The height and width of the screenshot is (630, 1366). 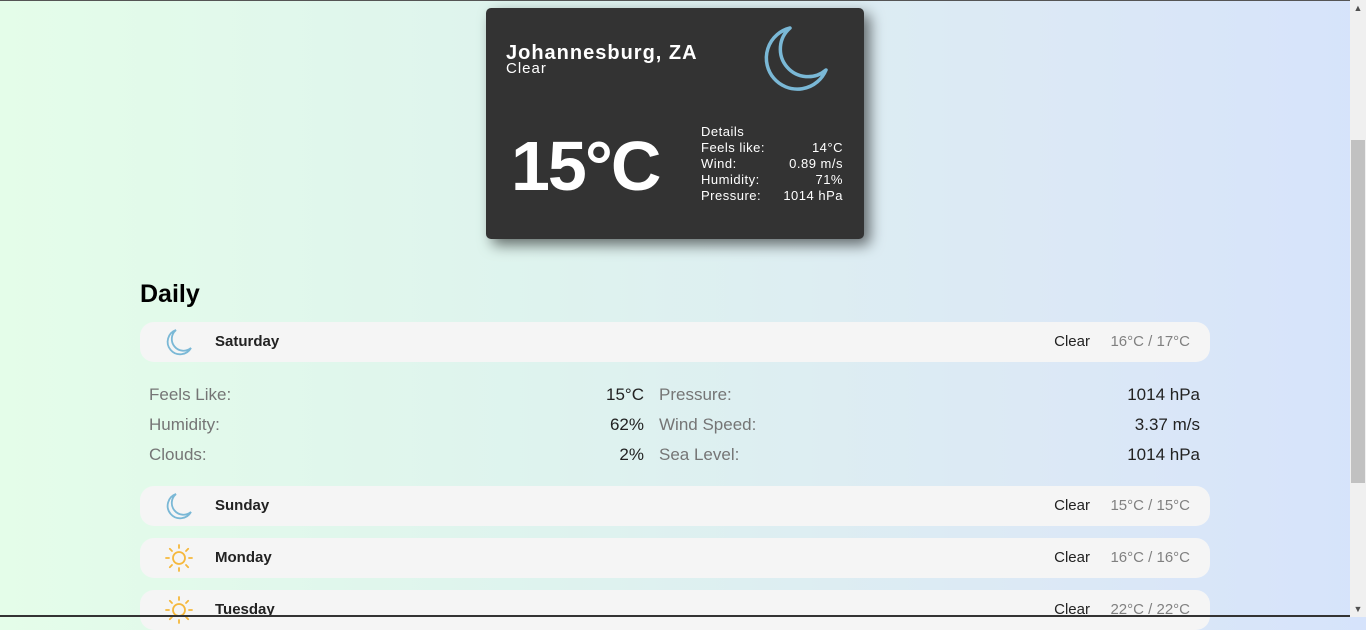 What do you see at coordinates (675, 506) in the screenshot?
I see `day-row-sunday: Sunday Clear 15°C / 15°C` at bounding box center [675, 506].